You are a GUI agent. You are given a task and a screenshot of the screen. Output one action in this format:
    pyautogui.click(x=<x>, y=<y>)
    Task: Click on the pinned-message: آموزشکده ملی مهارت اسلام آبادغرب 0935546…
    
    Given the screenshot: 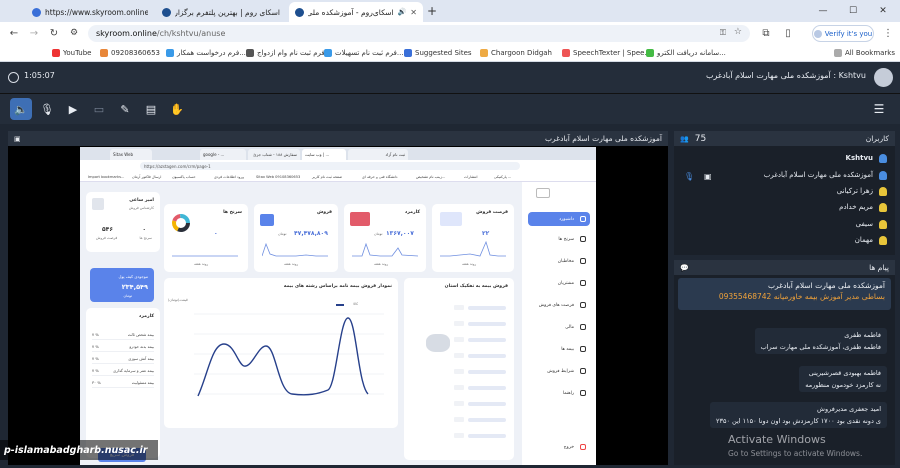 What is the action you would take?
    pyautogui.click(x=784, y=294)
    